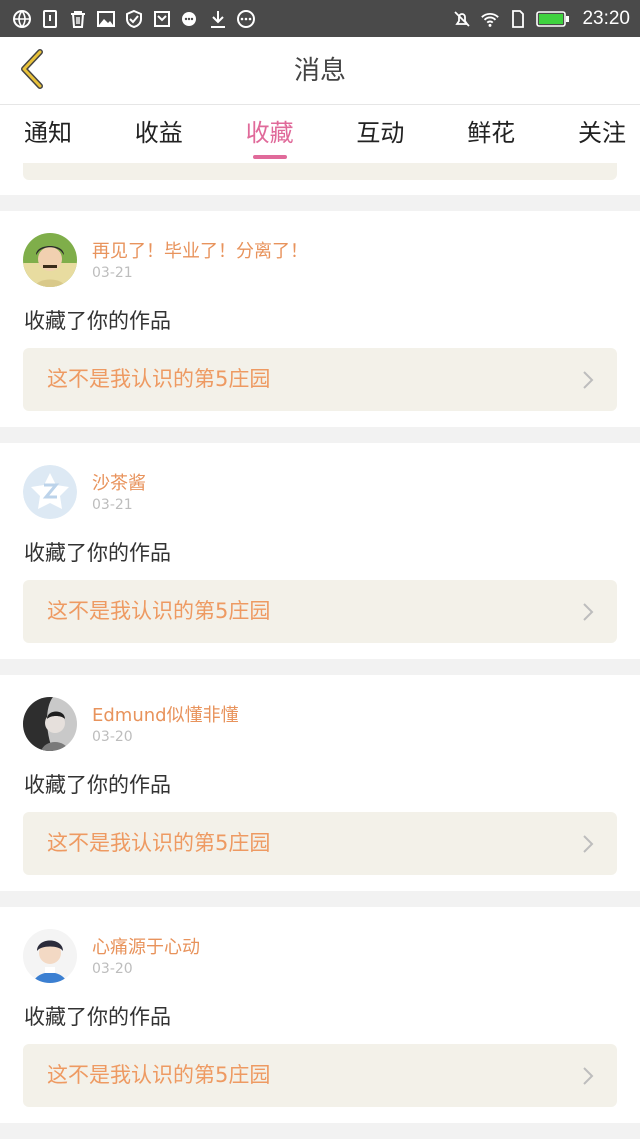 The width and height of the screenshot is (640, 1139). What do you see at coordinates (380, 134) in the screenshot?
I see `tab-interactions: 互动` at bounding box center [380, 134].